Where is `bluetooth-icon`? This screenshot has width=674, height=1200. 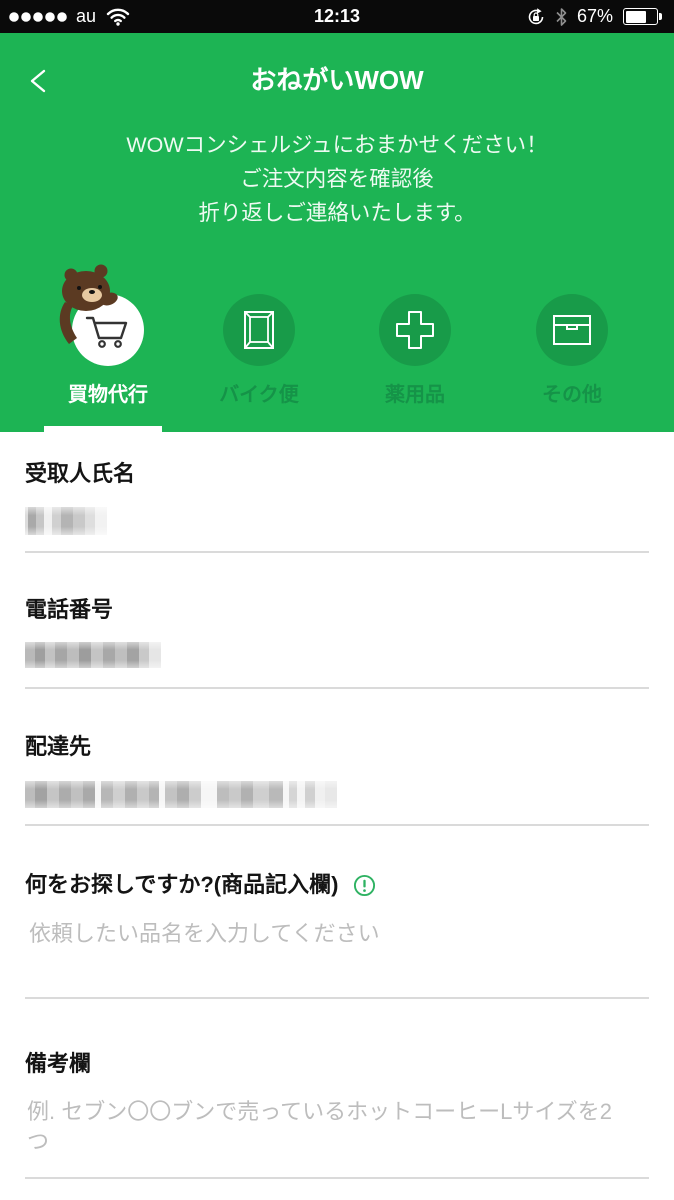 bluetooth-icon is located at coordinates (561, 17).